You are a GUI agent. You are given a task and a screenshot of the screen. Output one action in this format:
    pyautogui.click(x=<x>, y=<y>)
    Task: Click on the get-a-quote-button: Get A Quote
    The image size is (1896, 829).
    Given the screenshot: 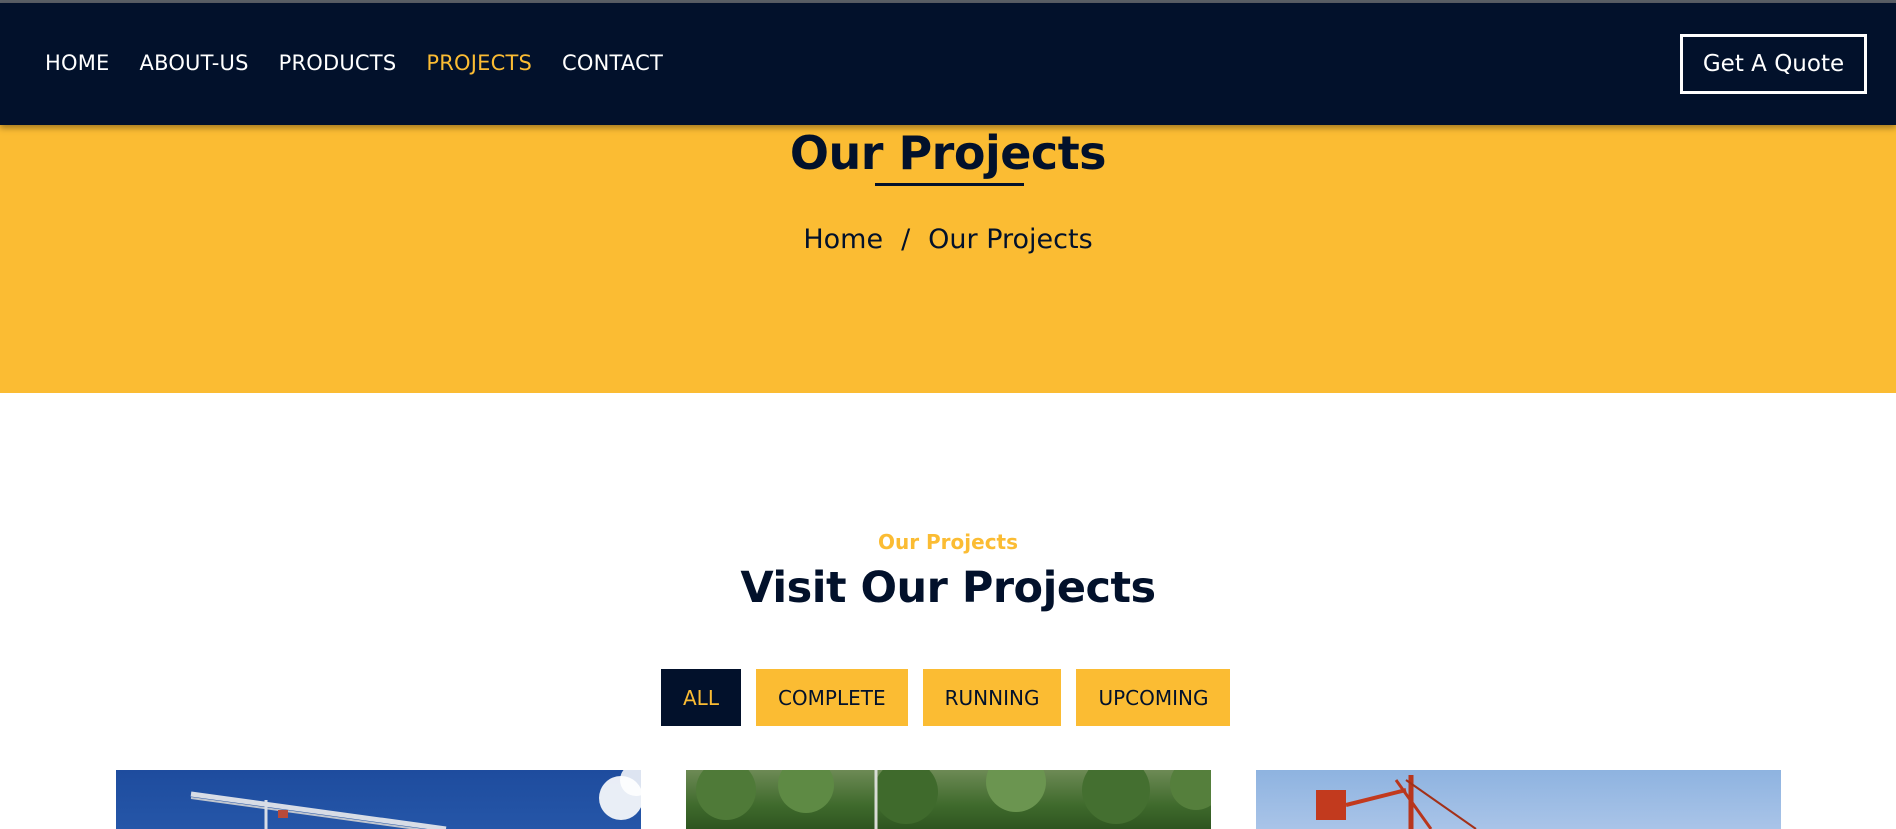 What is the action you would take?
    pyautogui.click(x=1773, y=64)
    